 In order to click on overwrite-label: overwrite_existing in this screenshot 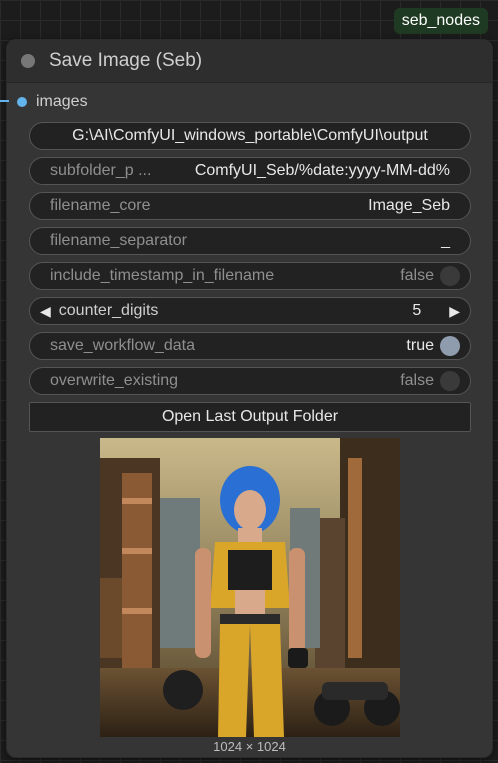, I will do `click(114, 380)`.